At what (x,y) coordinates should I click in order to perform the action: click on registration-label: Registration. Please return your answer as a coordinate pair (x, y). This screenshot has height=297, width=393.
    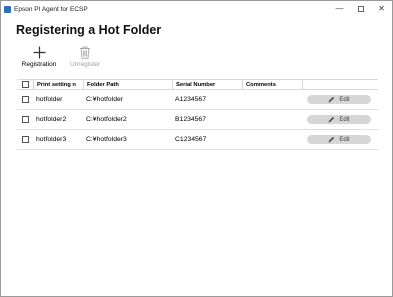
    Looking at the image, I should click on (39, 64).